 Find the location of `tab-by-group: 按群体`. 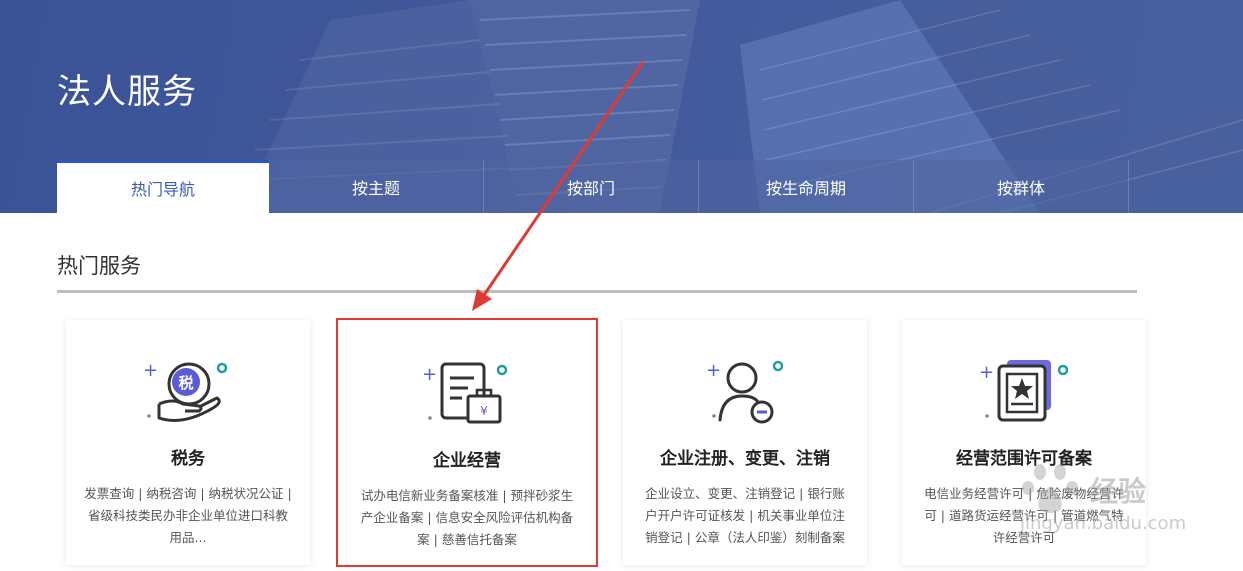

tab-by-group: 按群体 is located at coordinates (1021, 186).